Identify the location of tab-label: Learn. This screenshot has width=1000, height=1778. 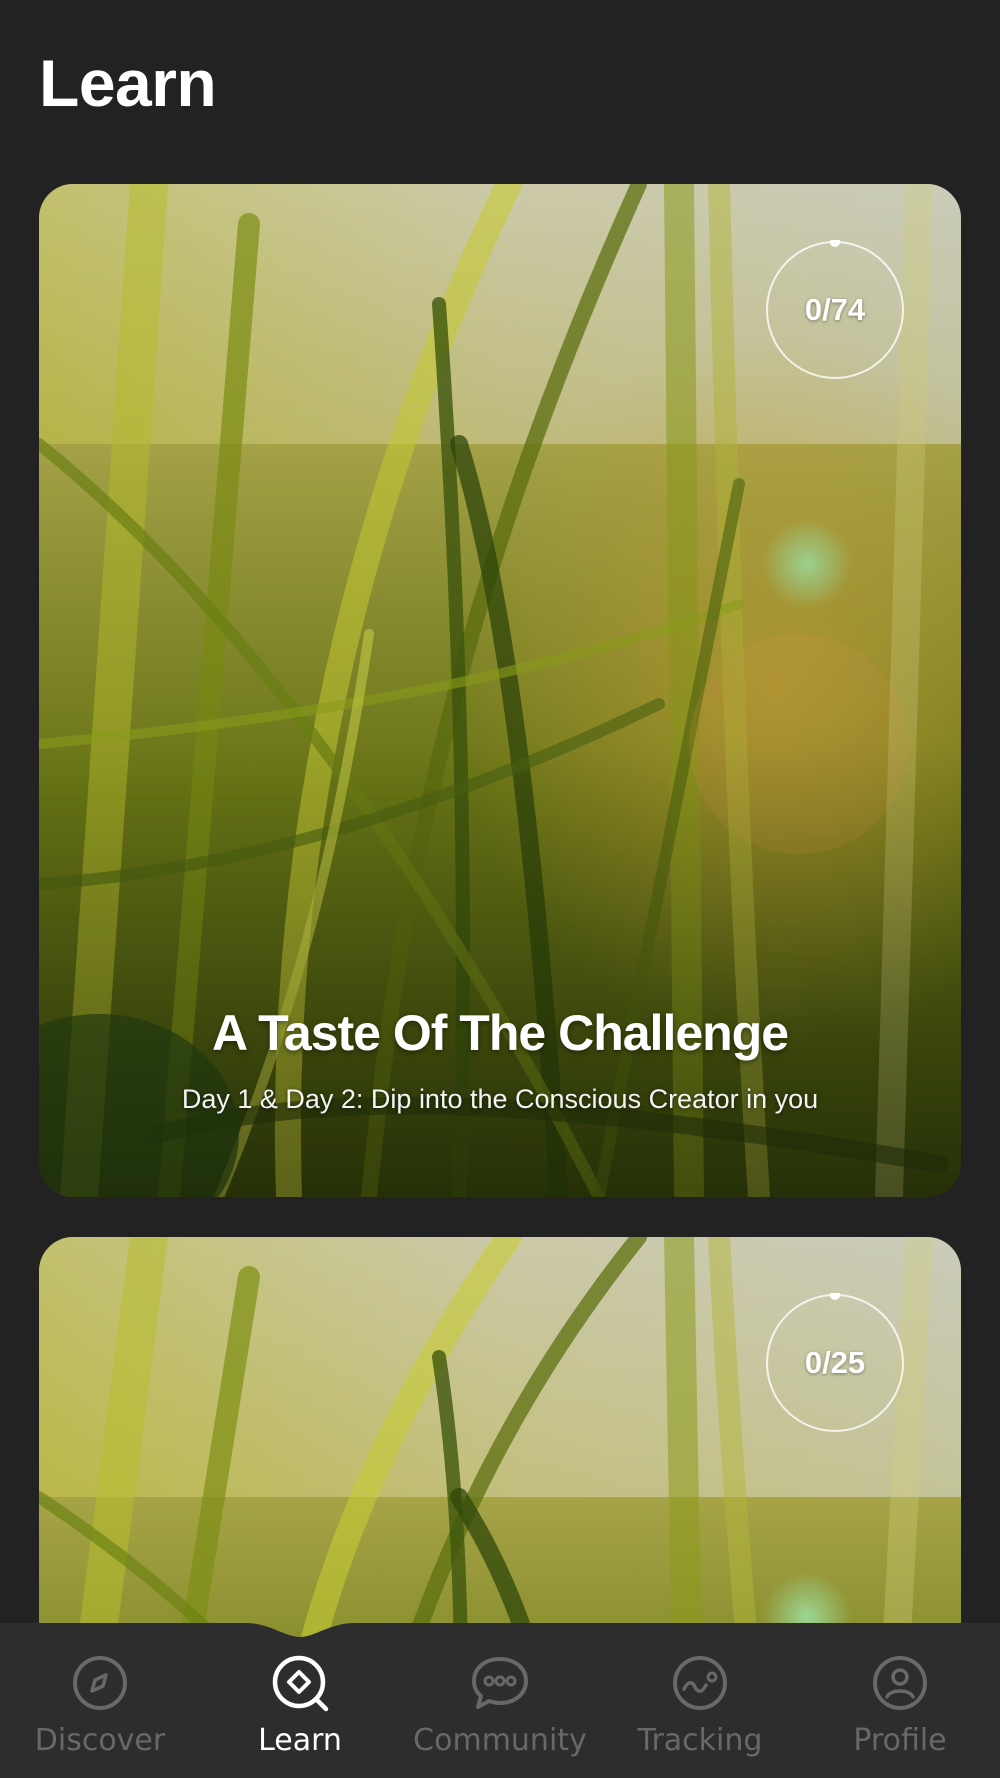
(300, 1740).